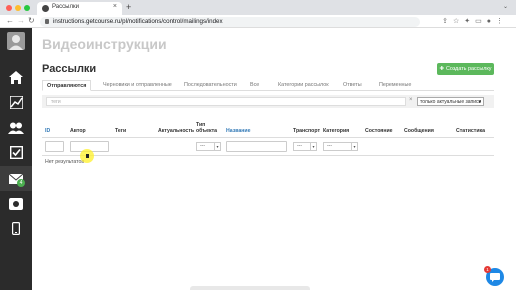 Image resolution: width=516 pixels, height=290 pixels. I want to click on chat-icon, so click(495, 277).